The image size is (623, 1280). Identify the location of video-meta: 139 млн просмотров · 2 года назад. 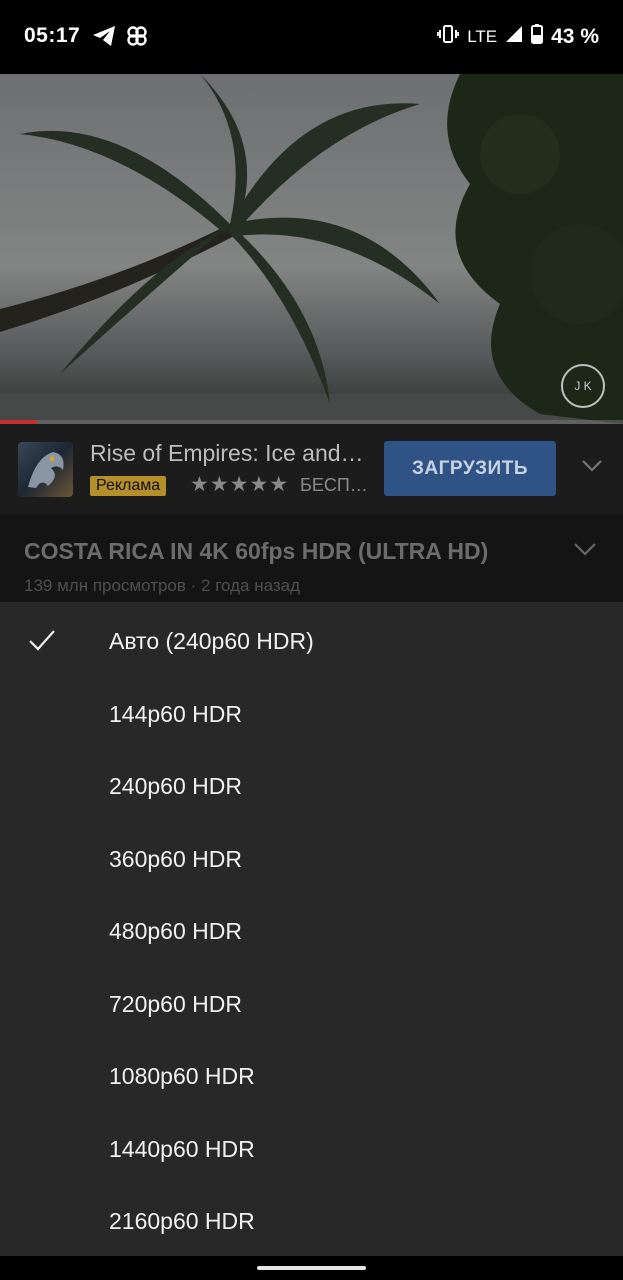
(162, 585).